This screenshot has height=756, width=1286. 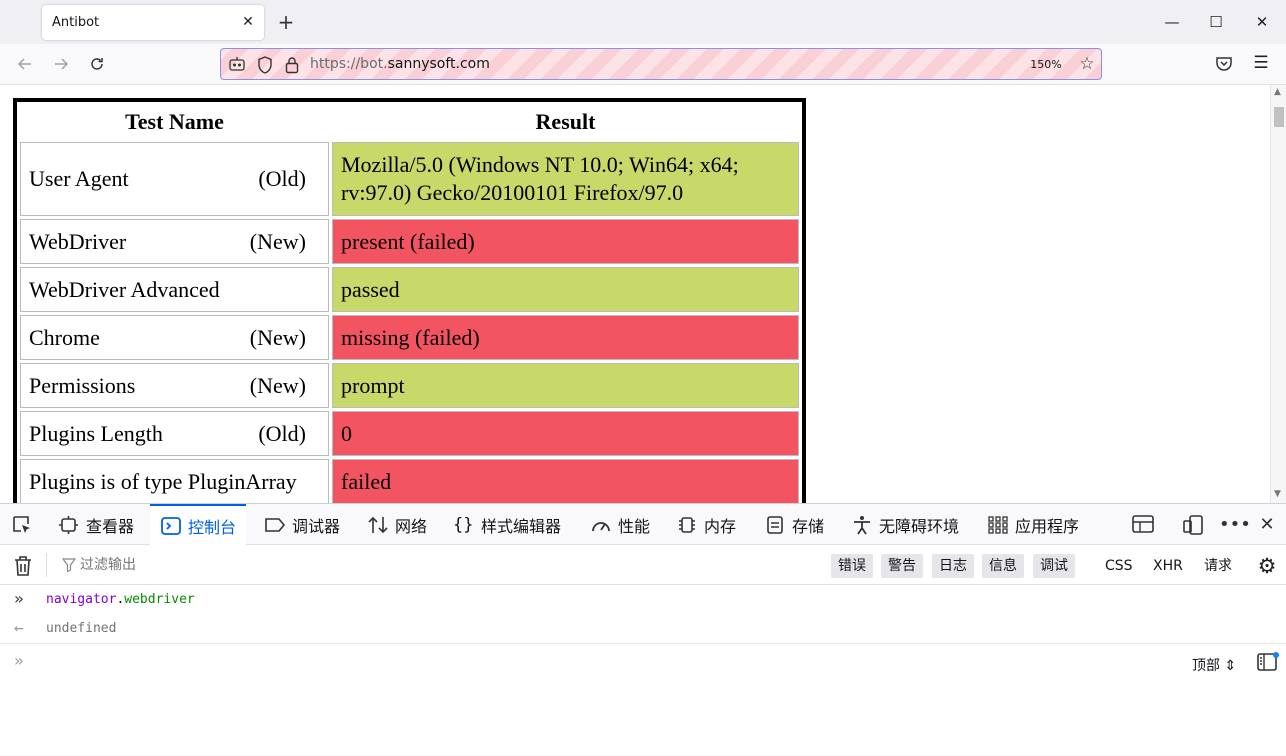 I want to click on console-input-line: » navigator.webdriver, so click(x=643, y=599).